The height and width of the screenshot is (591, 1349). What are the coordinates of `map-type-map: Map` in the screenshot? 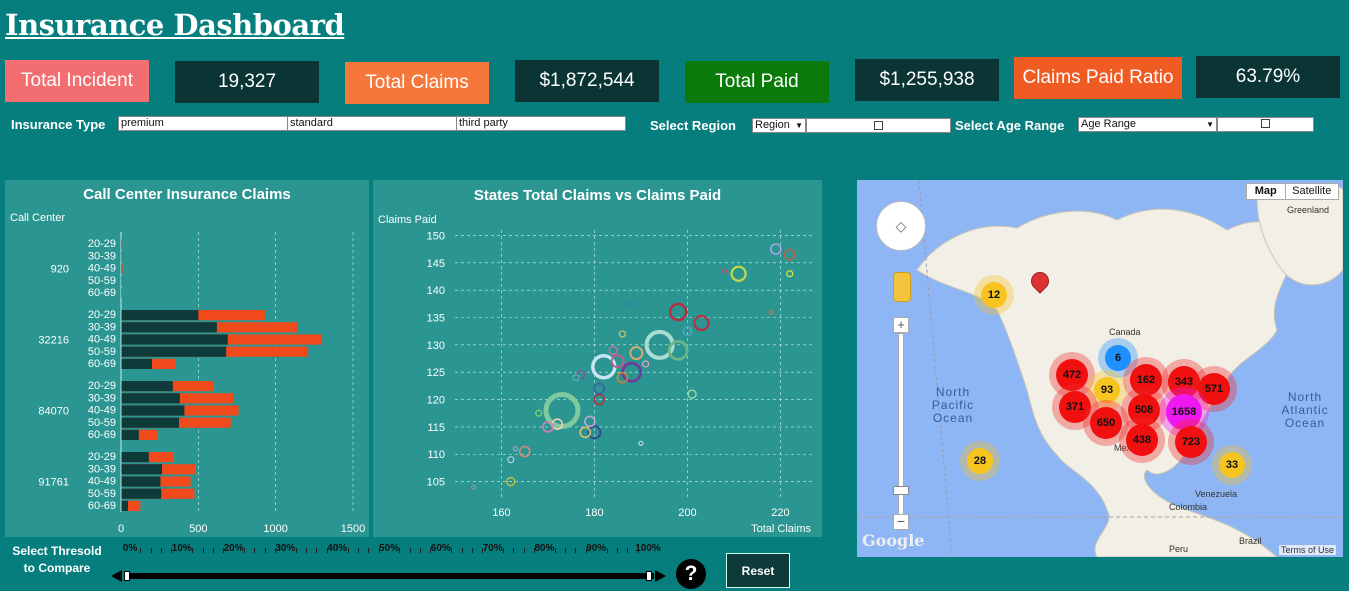 It's located at (1266, 191).